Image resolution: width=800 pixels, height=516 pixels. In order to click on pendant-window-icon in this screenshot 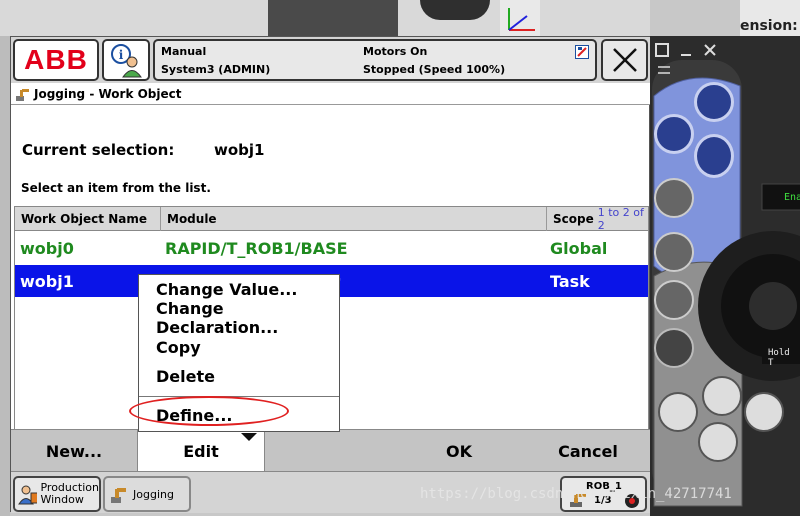, I will do `click(662, 50)`.